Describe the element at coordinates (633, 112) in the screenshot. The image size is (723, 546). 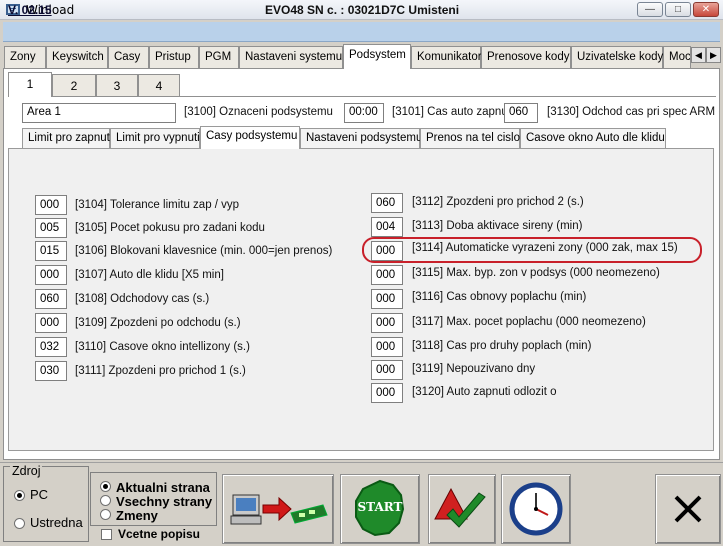
I see `special-arm-exit-delay-label: [3130] Odchod cas pri spec ARM (x` at that location.